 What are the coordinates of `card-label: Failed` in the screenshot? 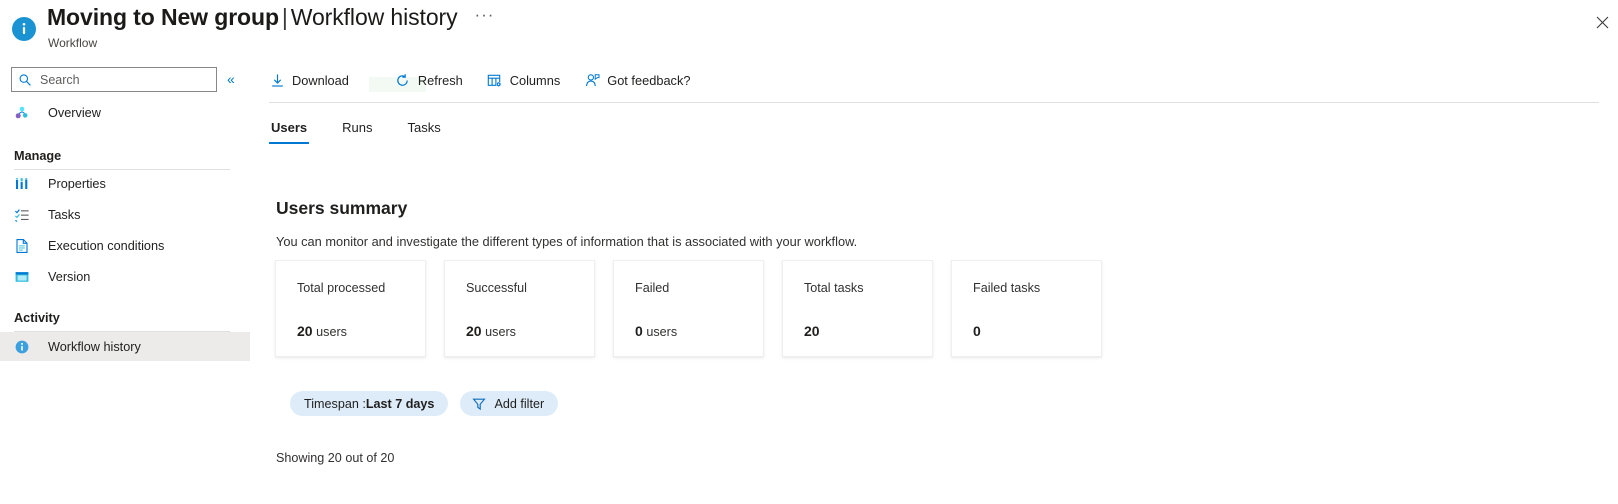 It's located at (652, 288).